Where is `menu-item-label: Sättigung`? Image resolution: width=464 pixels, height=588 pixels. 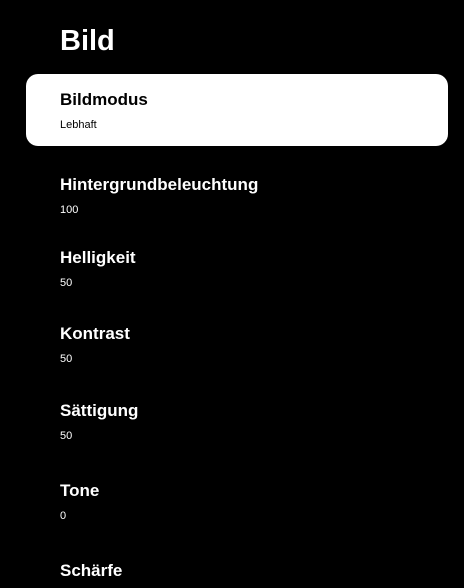
menu-item-label: Sättigung is located at coordinates (99, 410).